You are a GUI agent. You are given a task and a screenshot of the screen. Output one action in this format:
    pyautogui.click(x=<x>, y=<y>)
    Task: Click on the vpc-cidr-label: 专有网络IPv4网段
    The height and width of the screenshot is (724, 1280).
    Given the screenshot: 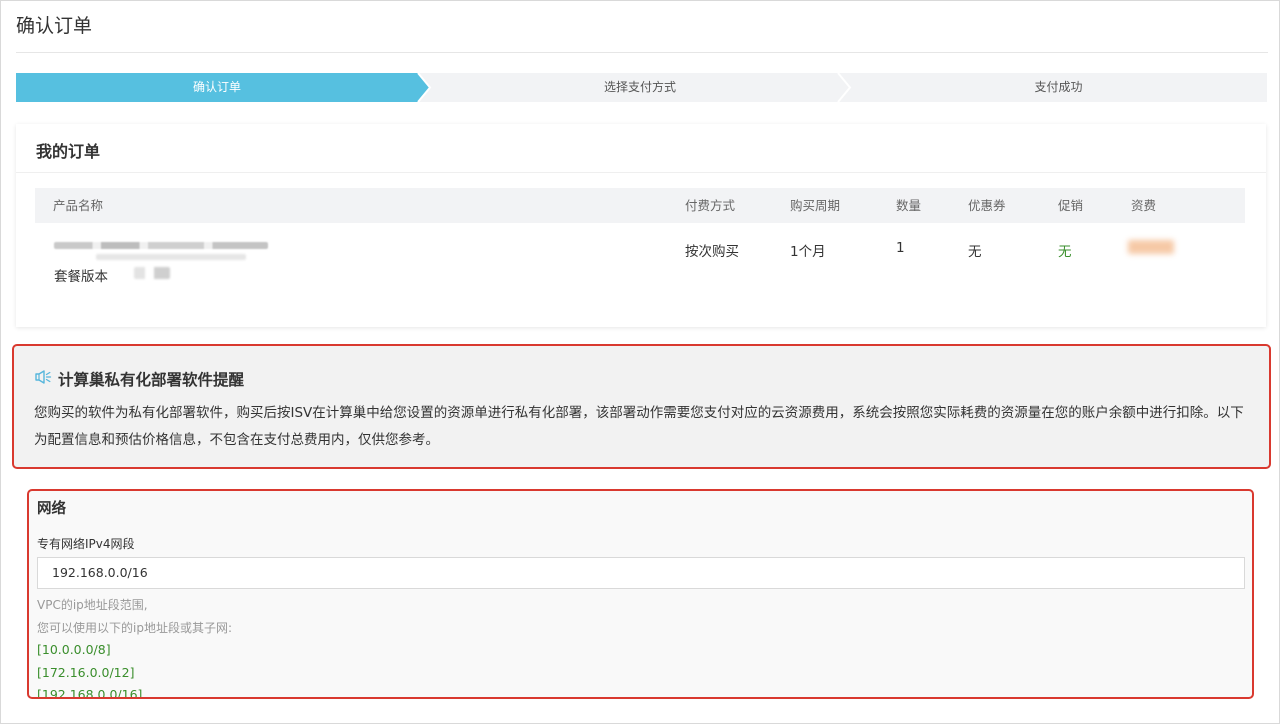 What is the action you would take?
    pyautogui.click(x=86, y=544)
    